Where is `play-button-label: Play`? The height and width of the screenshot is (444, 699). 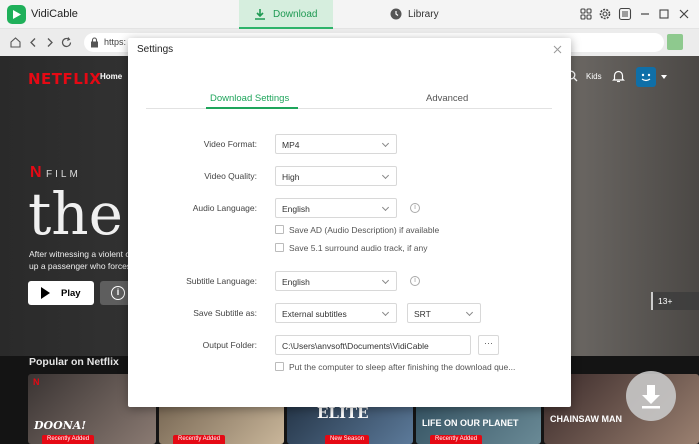 play-button-label: Play is located at coordinates (71, 293).